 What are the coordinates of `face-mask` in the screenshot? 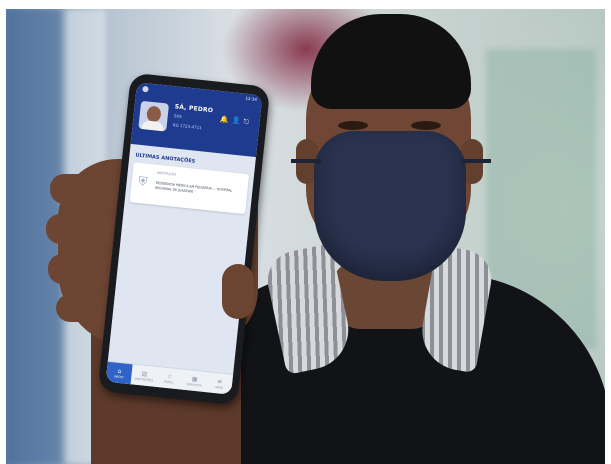 It's located at (390, 206).